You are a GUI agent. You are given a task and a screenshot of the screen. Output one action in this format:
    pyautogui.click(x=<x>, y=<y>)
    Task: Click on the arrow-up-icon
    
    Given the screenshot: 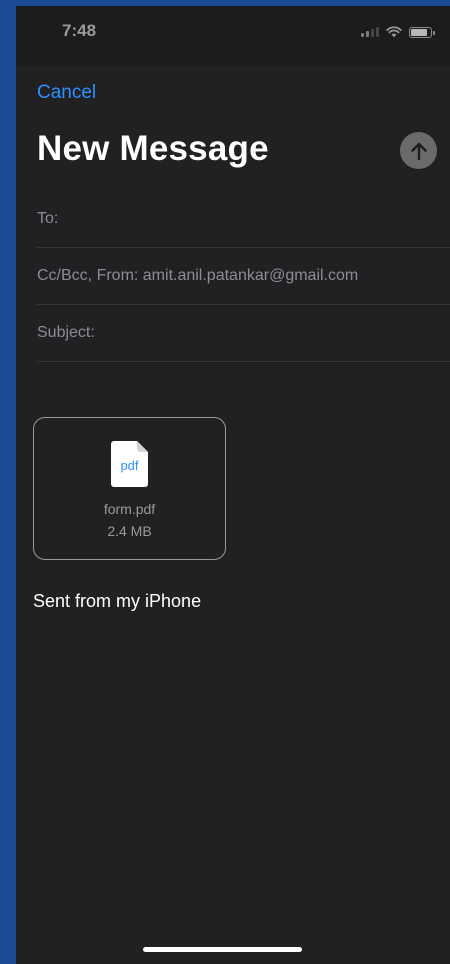 What is the action you would take?
    pyautogui.click(x=418, y=151)
    